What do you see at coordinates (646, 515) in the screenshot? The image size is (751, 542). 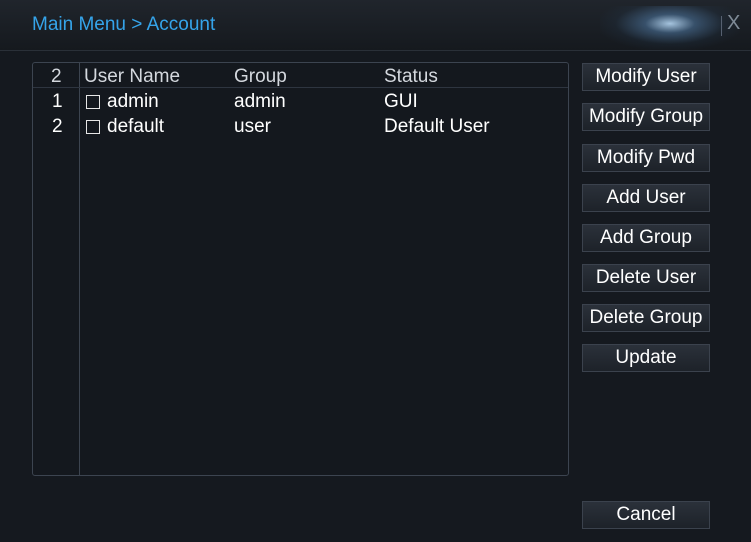 I see `cancel-button: Cancel` at bounding box center [646, 515].